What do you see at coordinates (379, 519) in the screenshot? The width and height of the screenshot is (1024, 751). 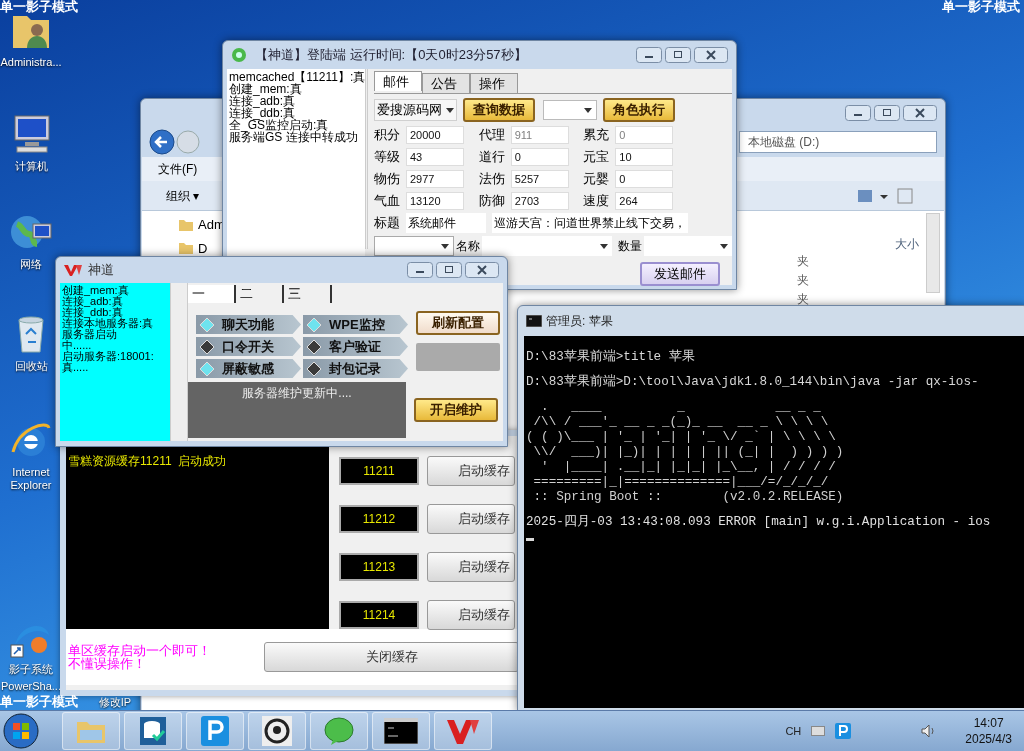 I see `port-display: 11212` at bounding box center [379, 519].